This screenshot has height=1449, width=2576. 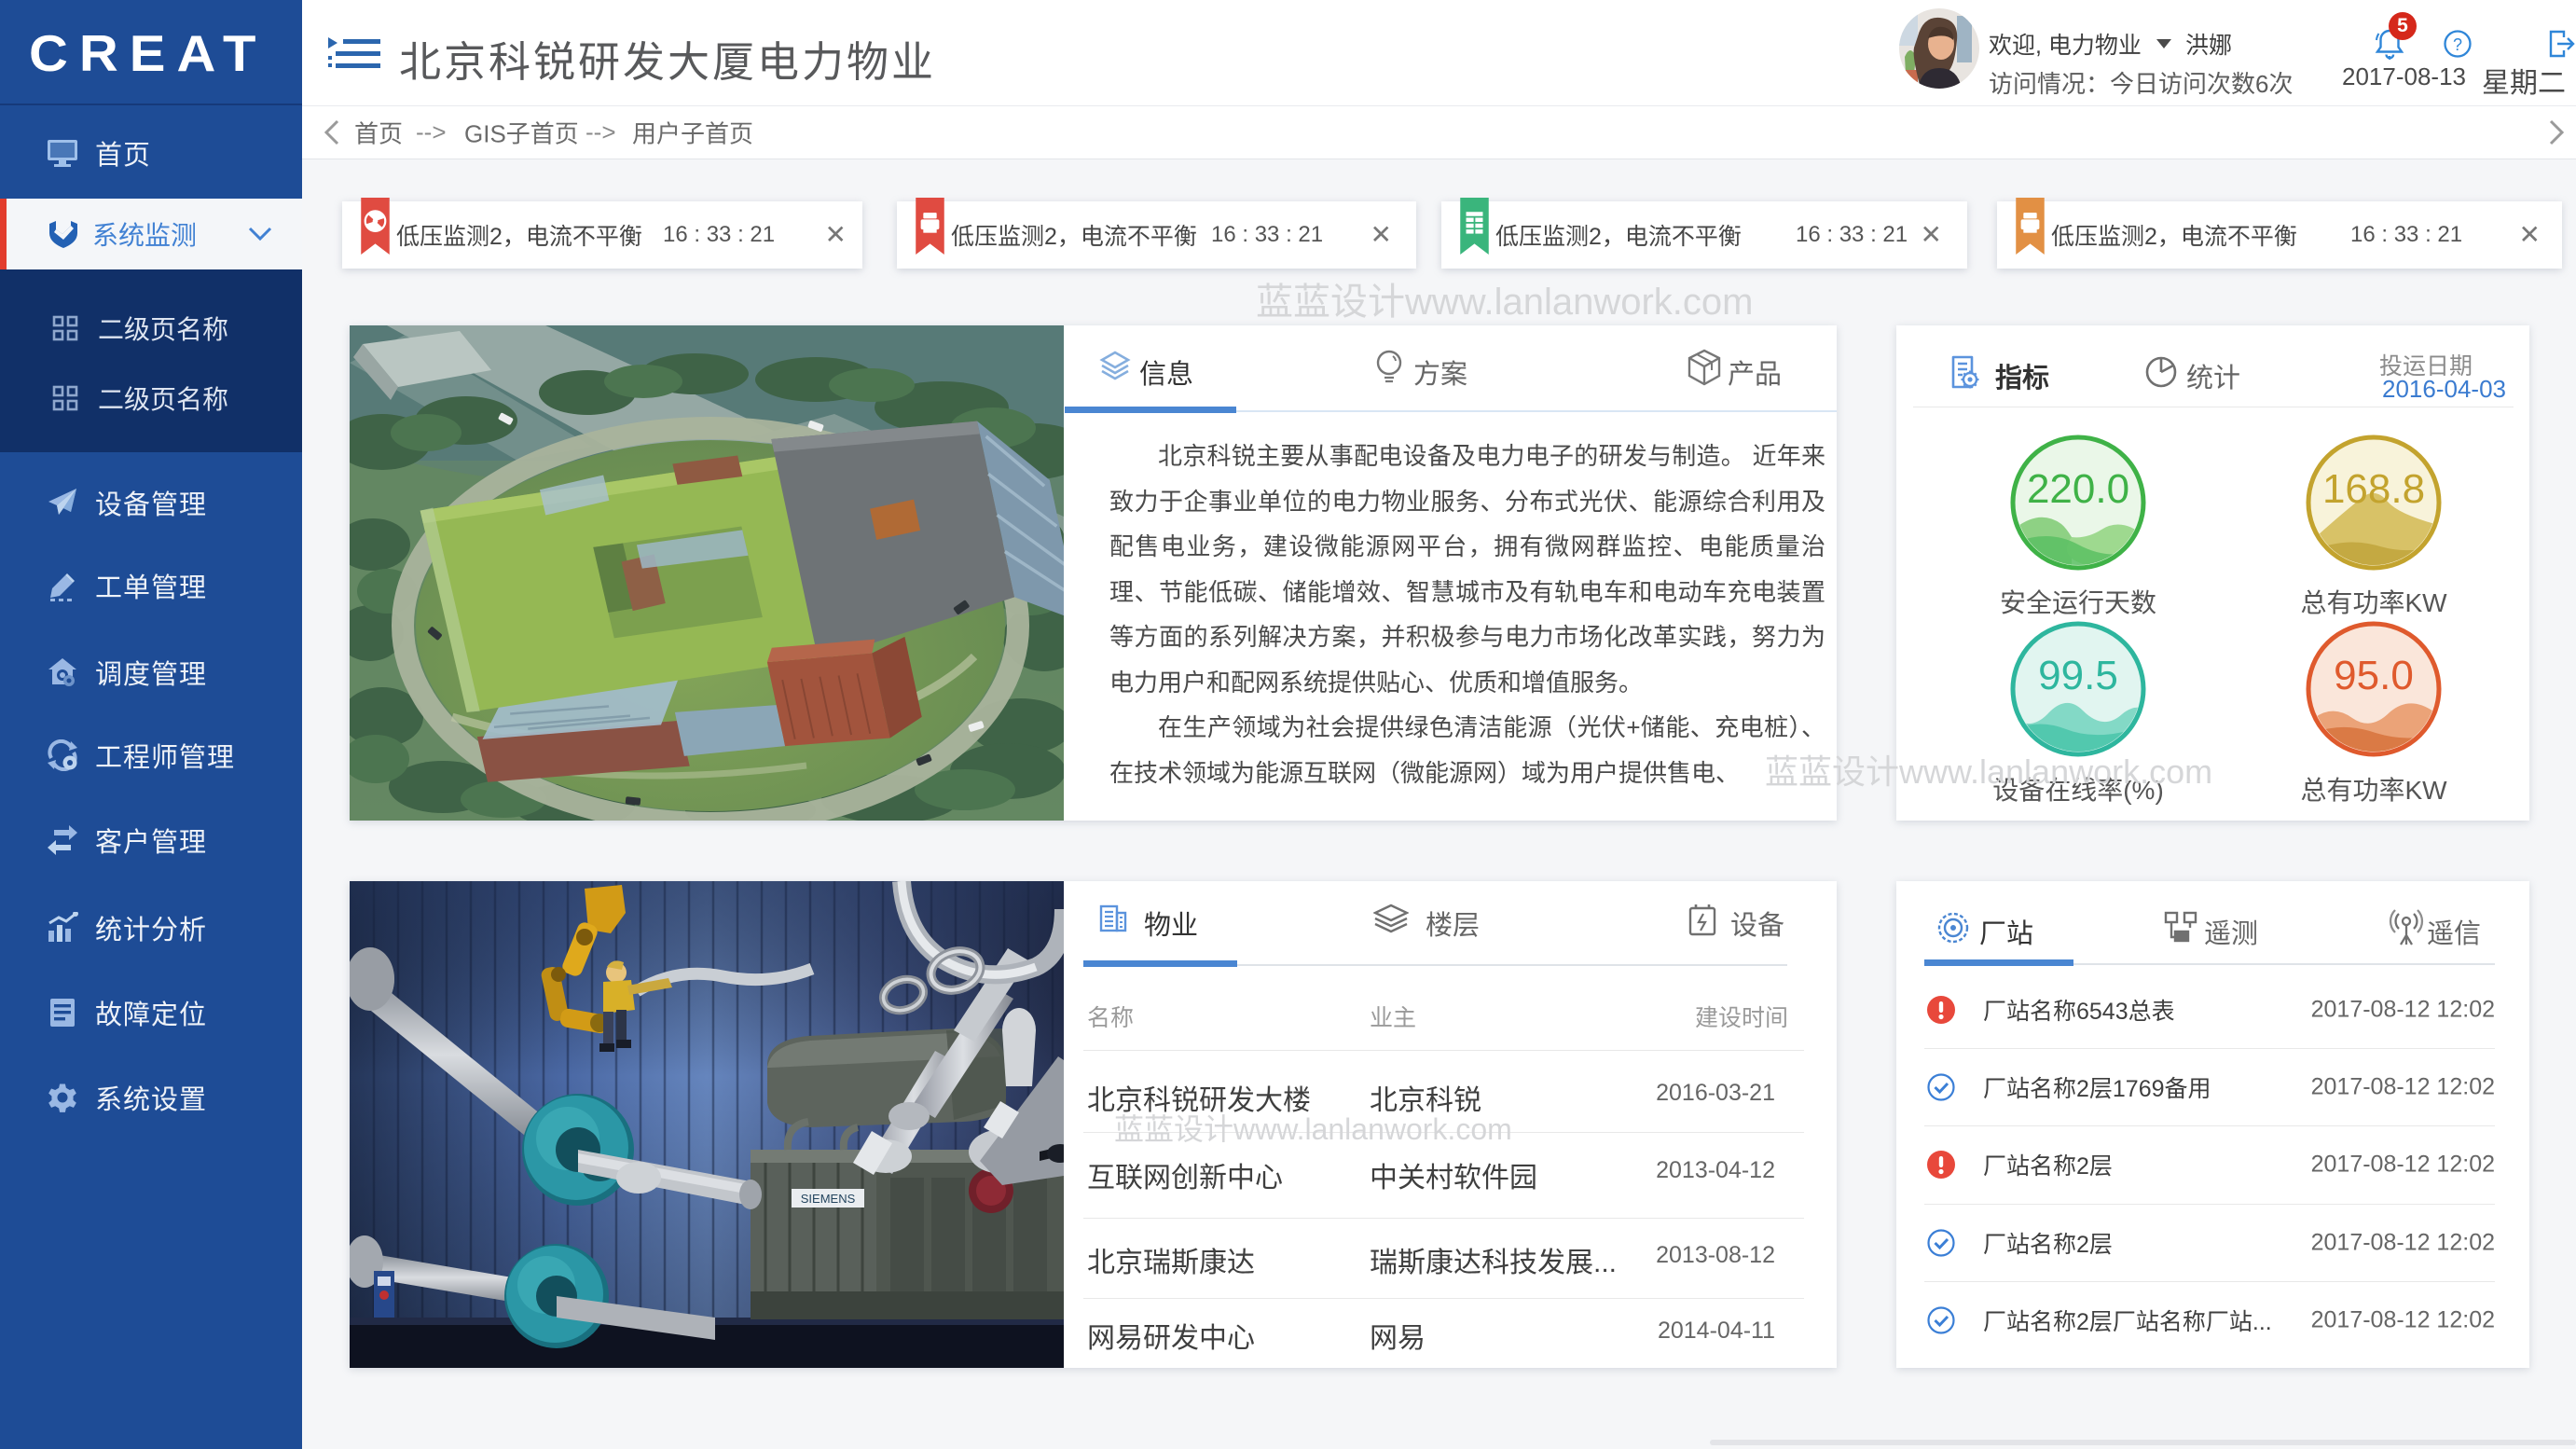 I want to click on svg-text: SIEMENS, so click(x=828, y=1199).